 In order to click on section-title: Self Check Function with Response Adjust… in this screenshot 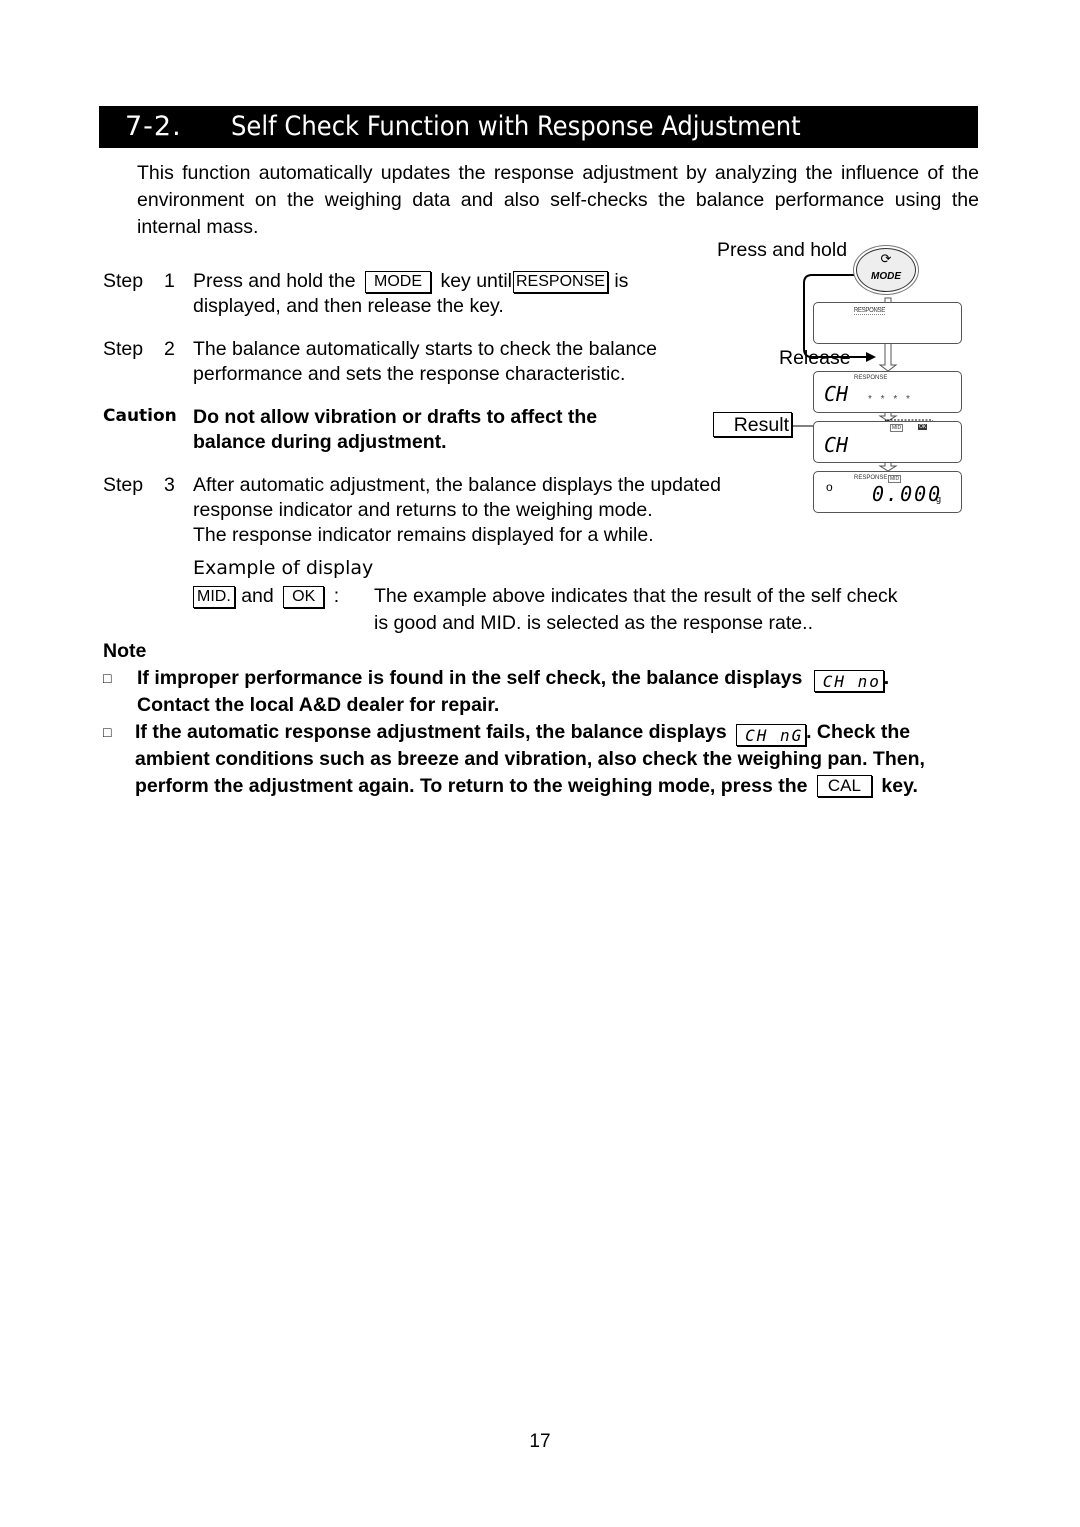, I will do `click(516, 126)`.